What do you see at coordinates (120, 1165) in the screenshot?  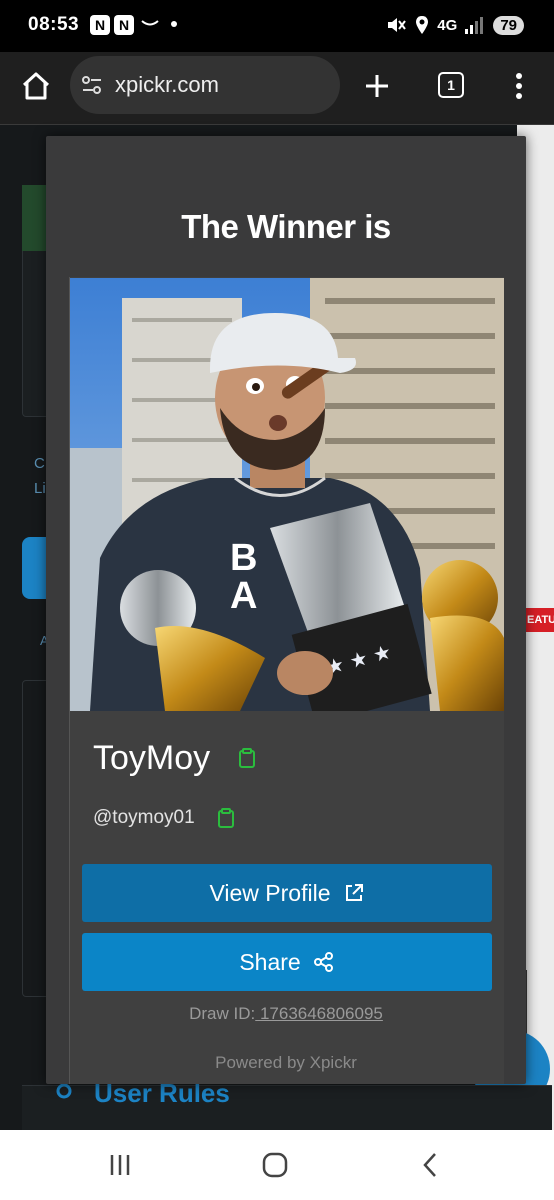 I see `recents-icon` at bounding box center [120, 1165].